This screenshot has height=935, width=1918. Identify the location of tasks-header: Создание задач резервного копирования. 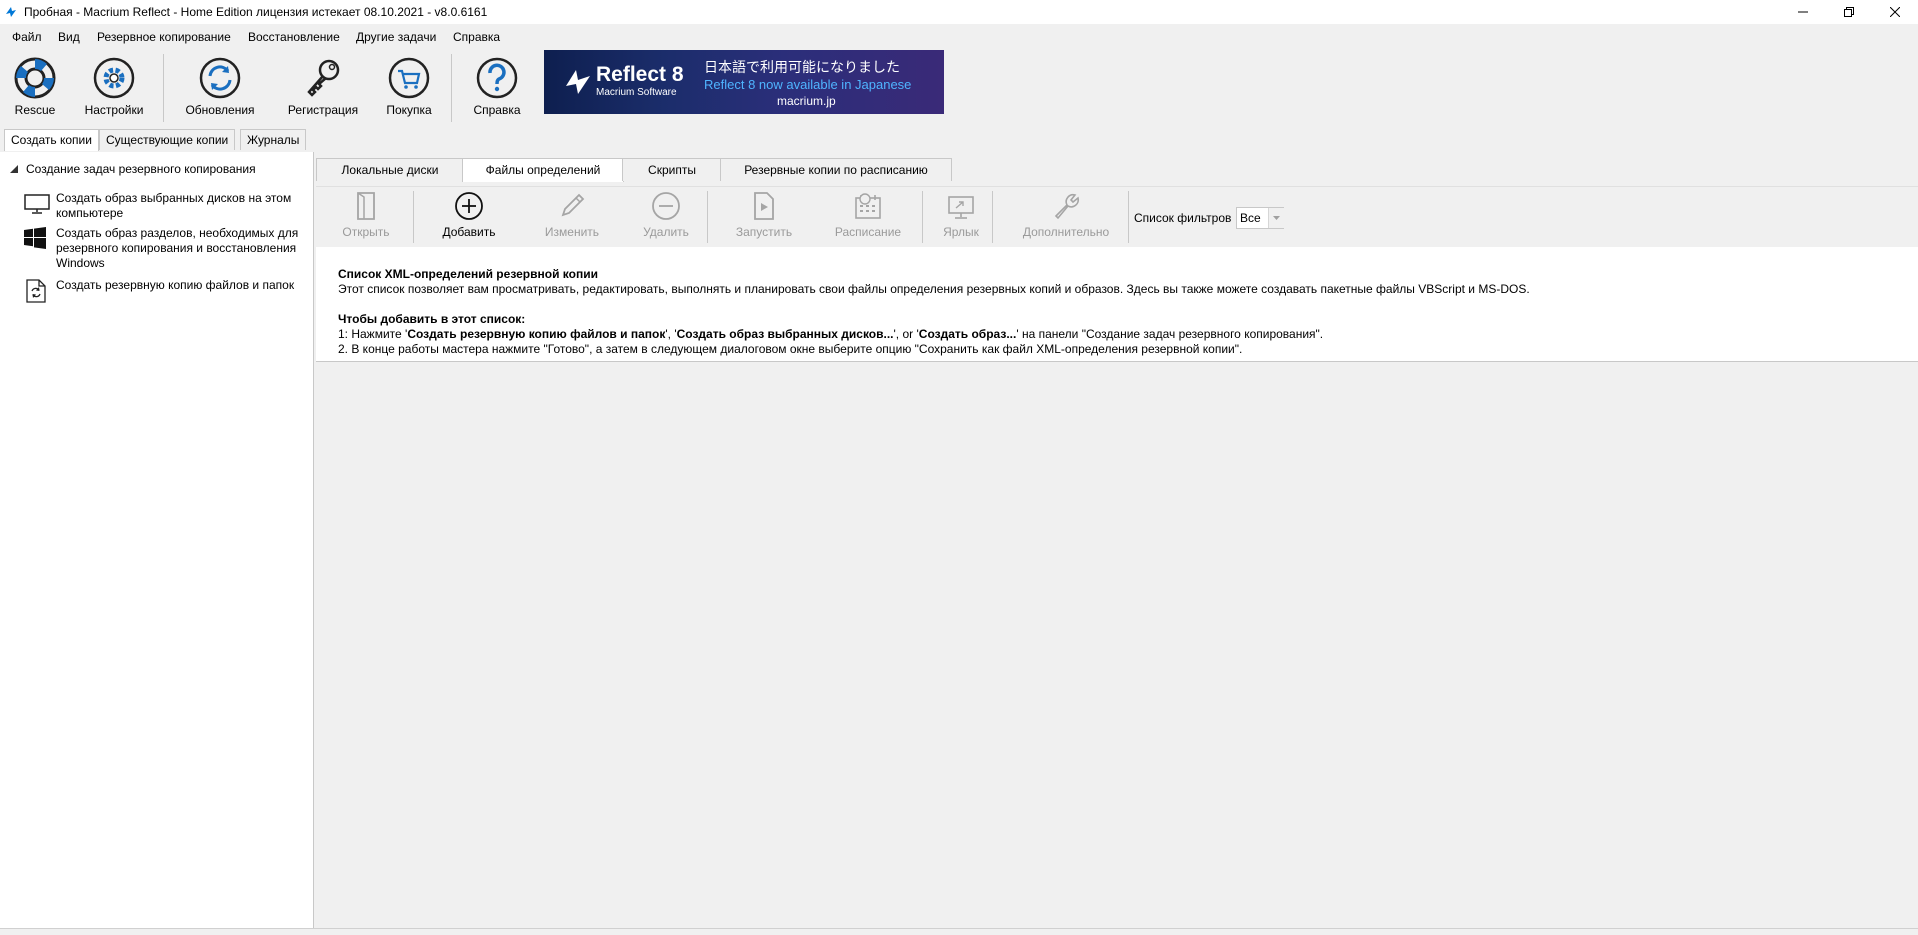
(141, 169).